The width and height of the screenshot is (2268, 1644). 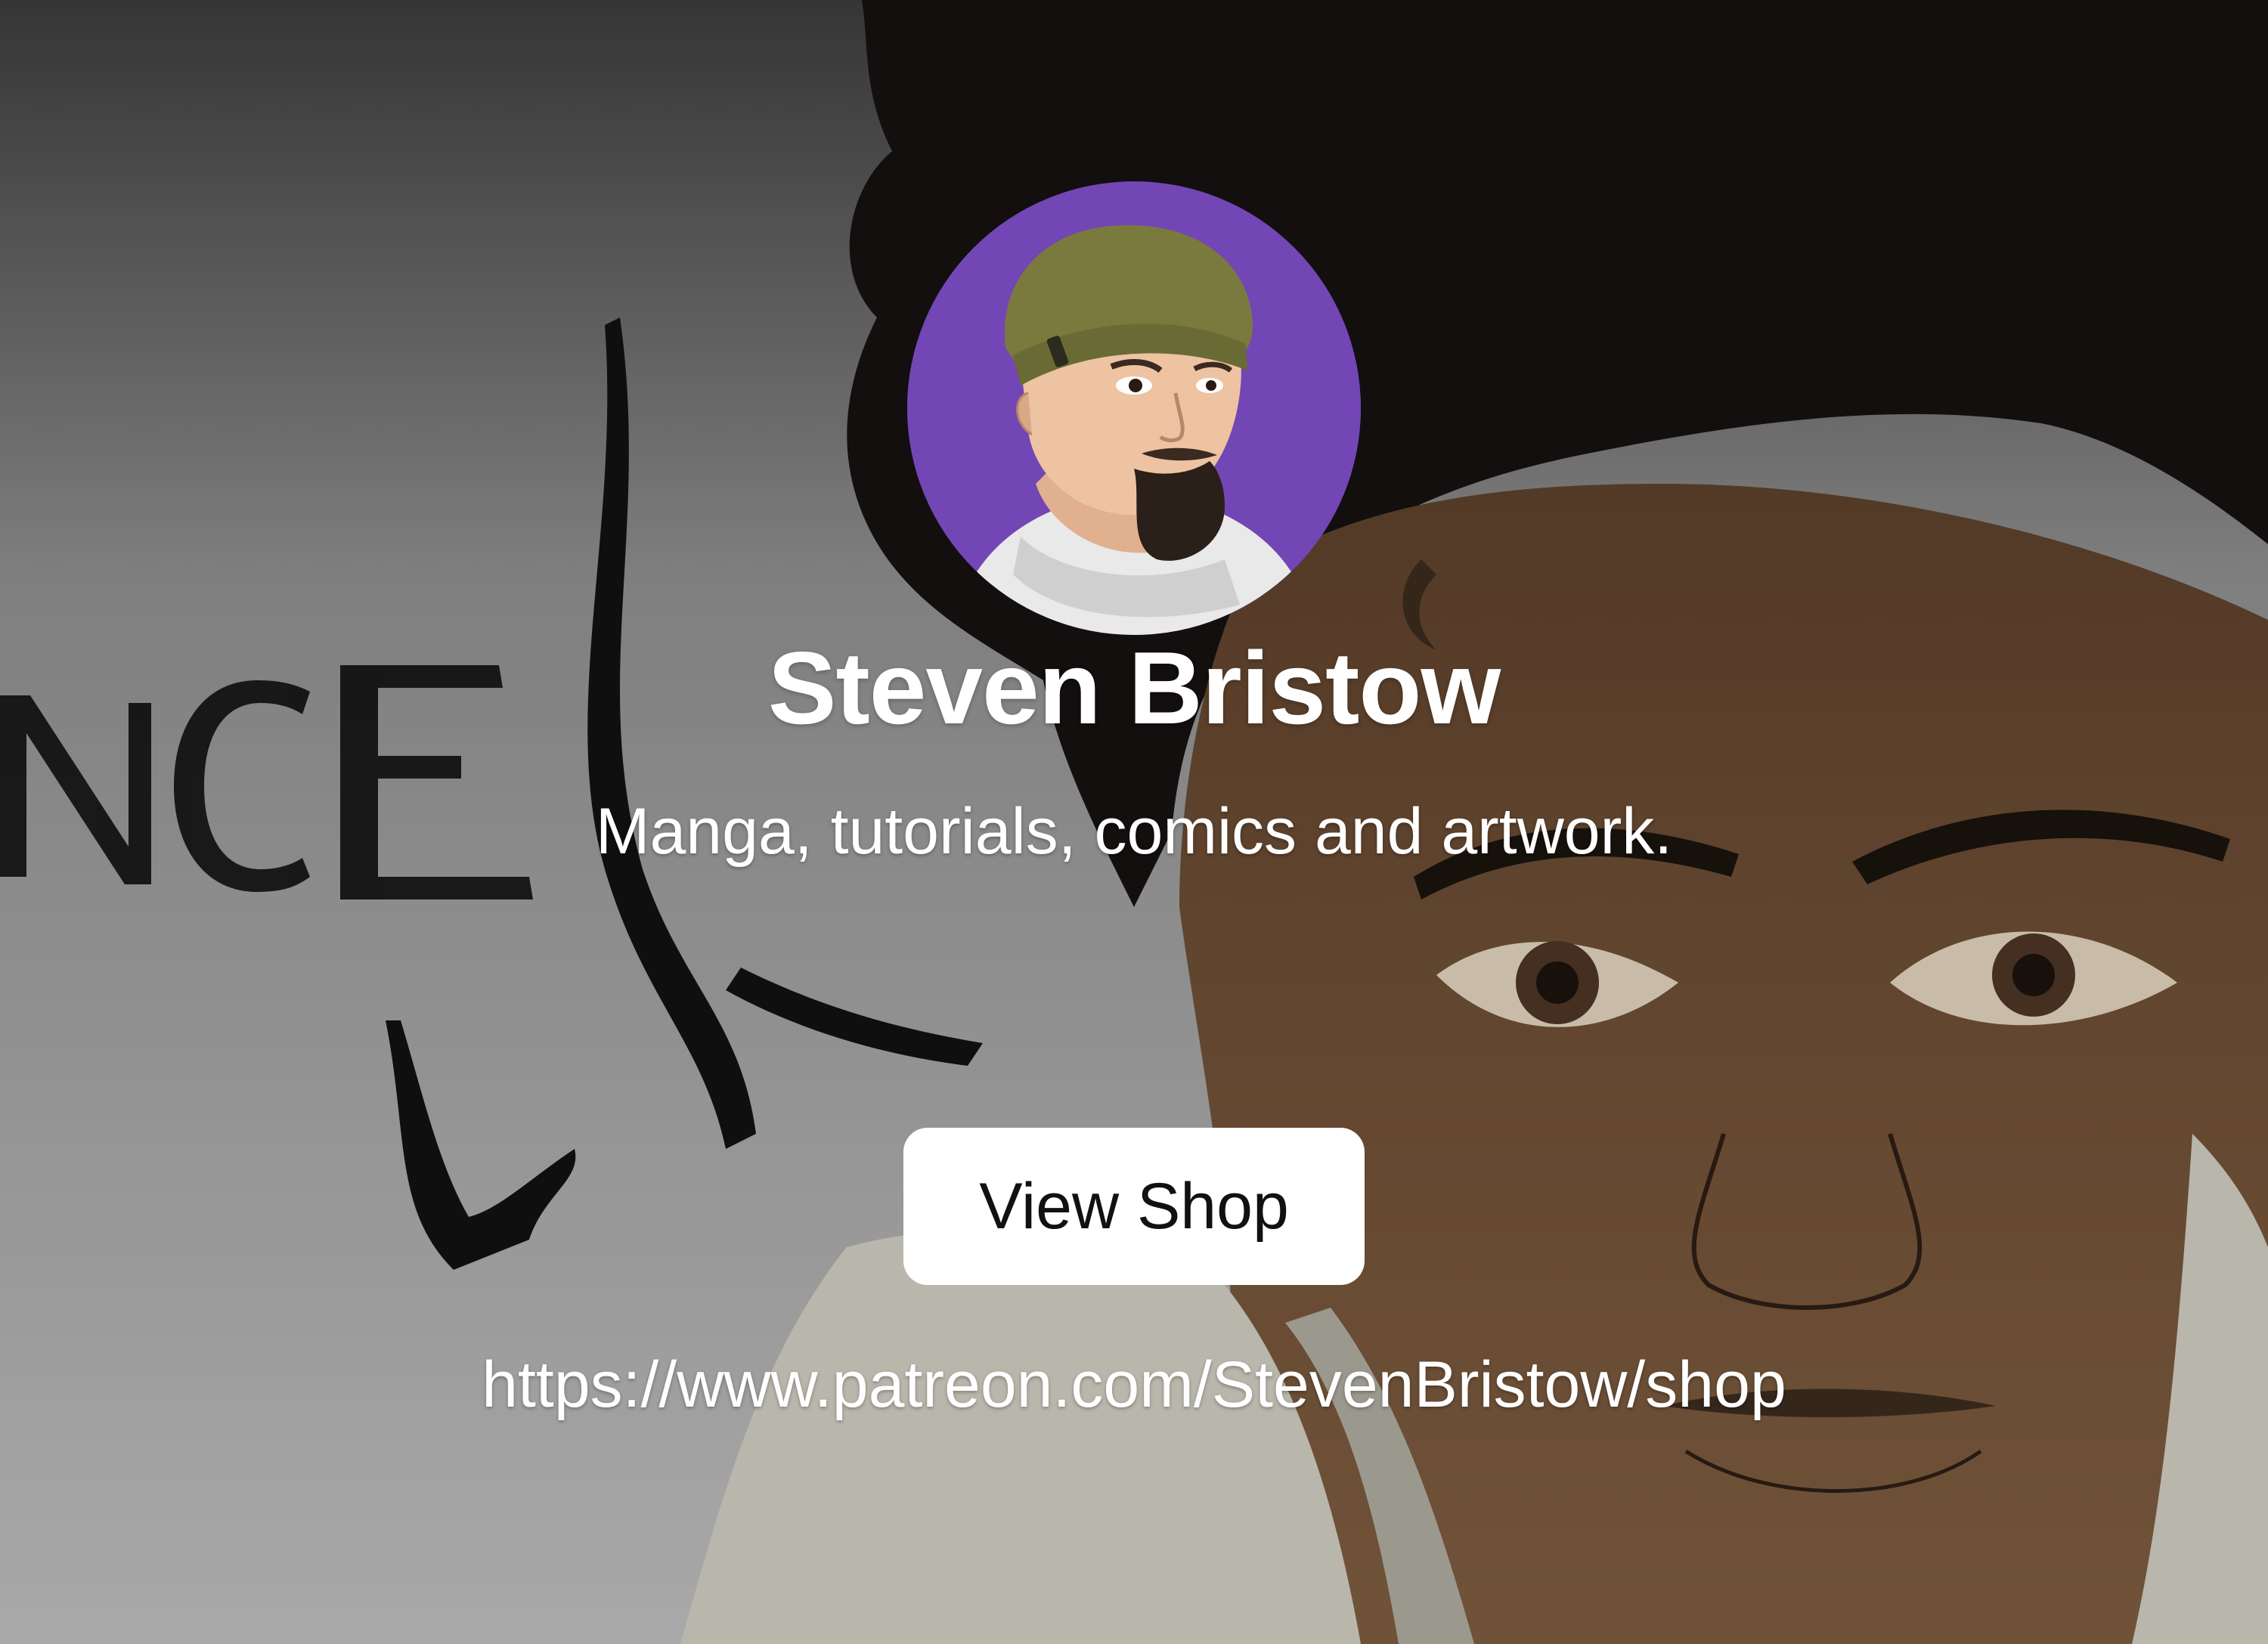 I want to click on profile-tagline: Manga, tutorials, comics and artwork., so click(x=1134, y=831).